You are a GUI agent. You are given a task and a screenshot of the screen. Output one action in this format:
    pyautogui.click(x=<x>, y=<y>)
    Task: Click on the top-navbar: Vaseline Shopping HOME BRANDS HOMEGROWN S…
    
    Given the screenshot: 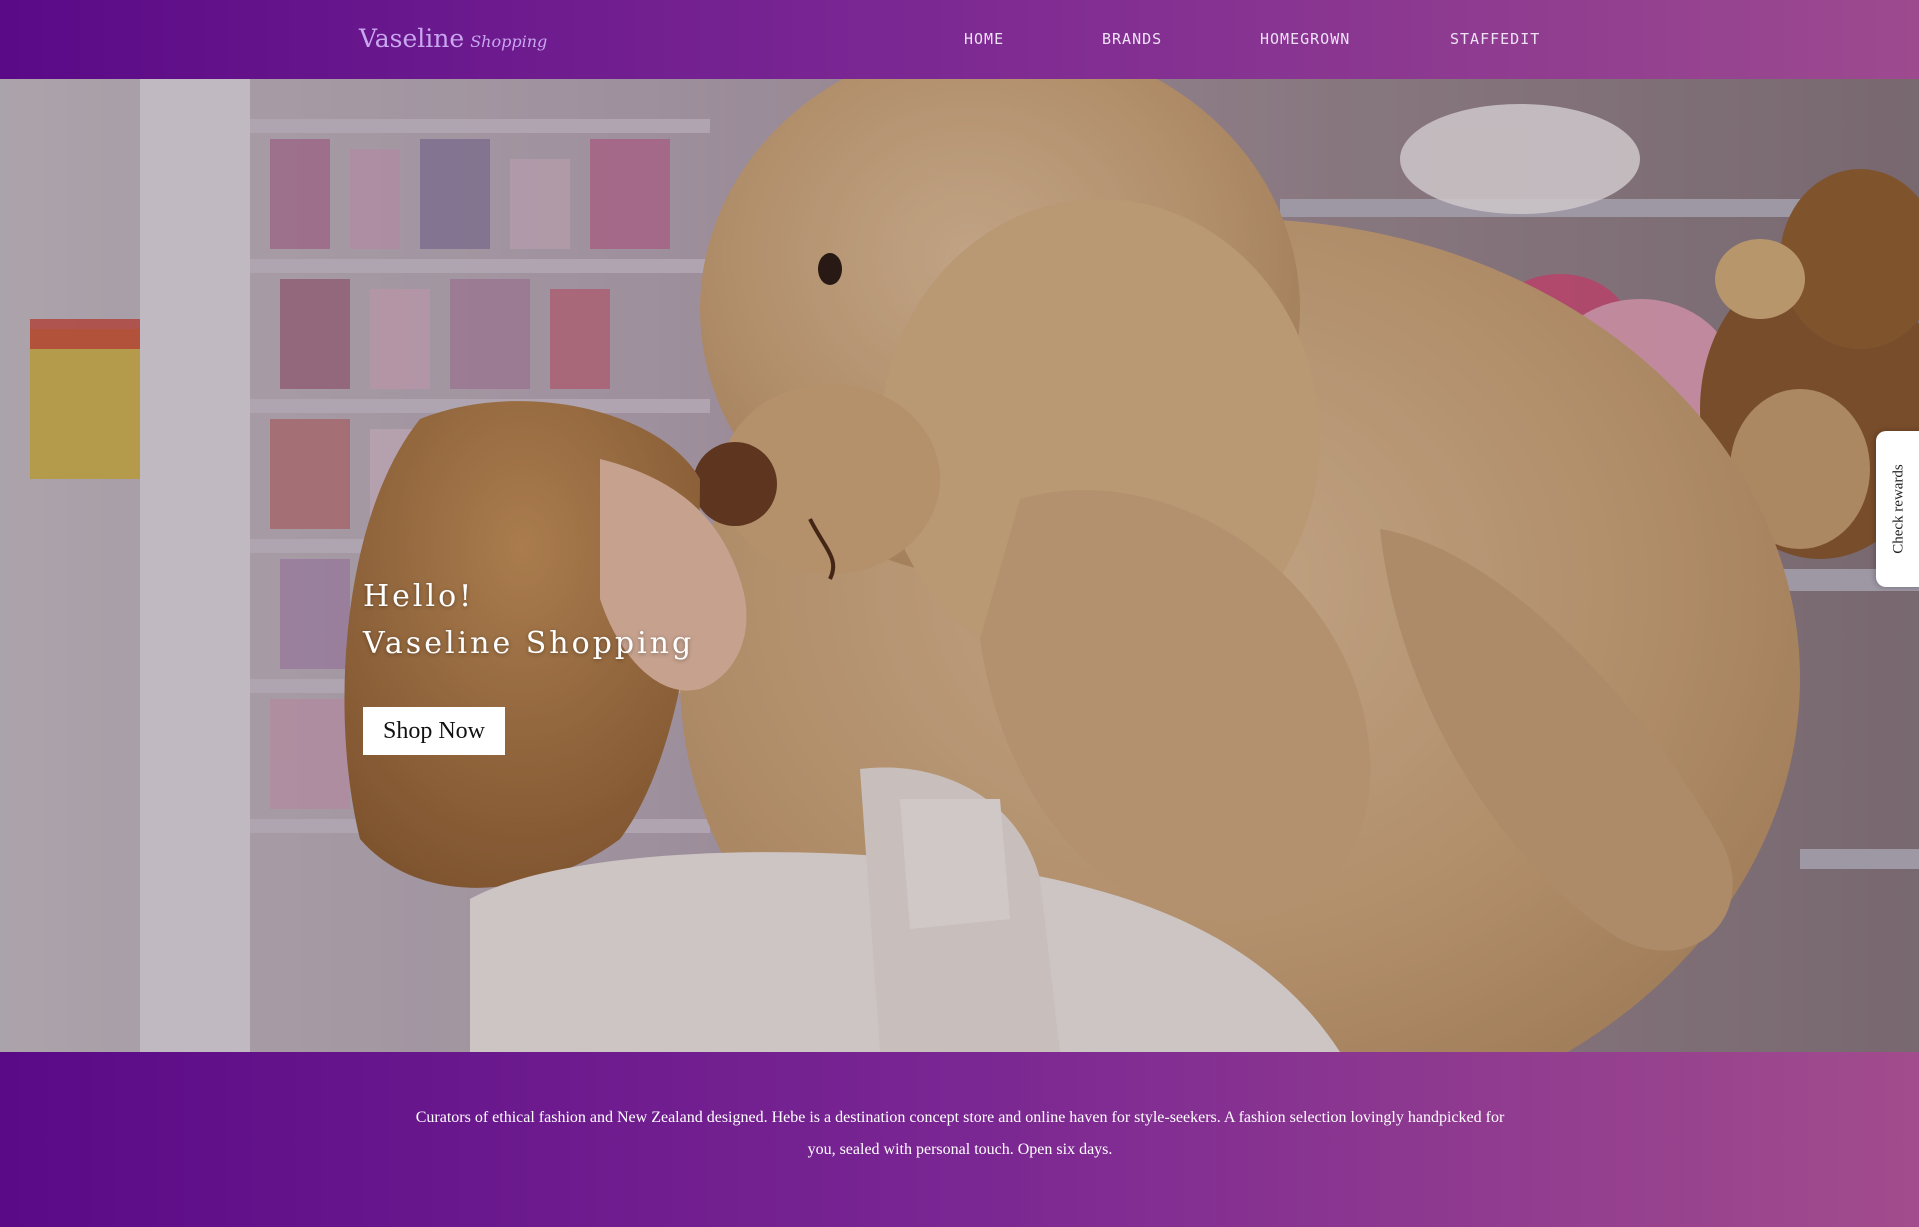 What is the action you would take?
    pyautogui.click(x=959, y=39)
    